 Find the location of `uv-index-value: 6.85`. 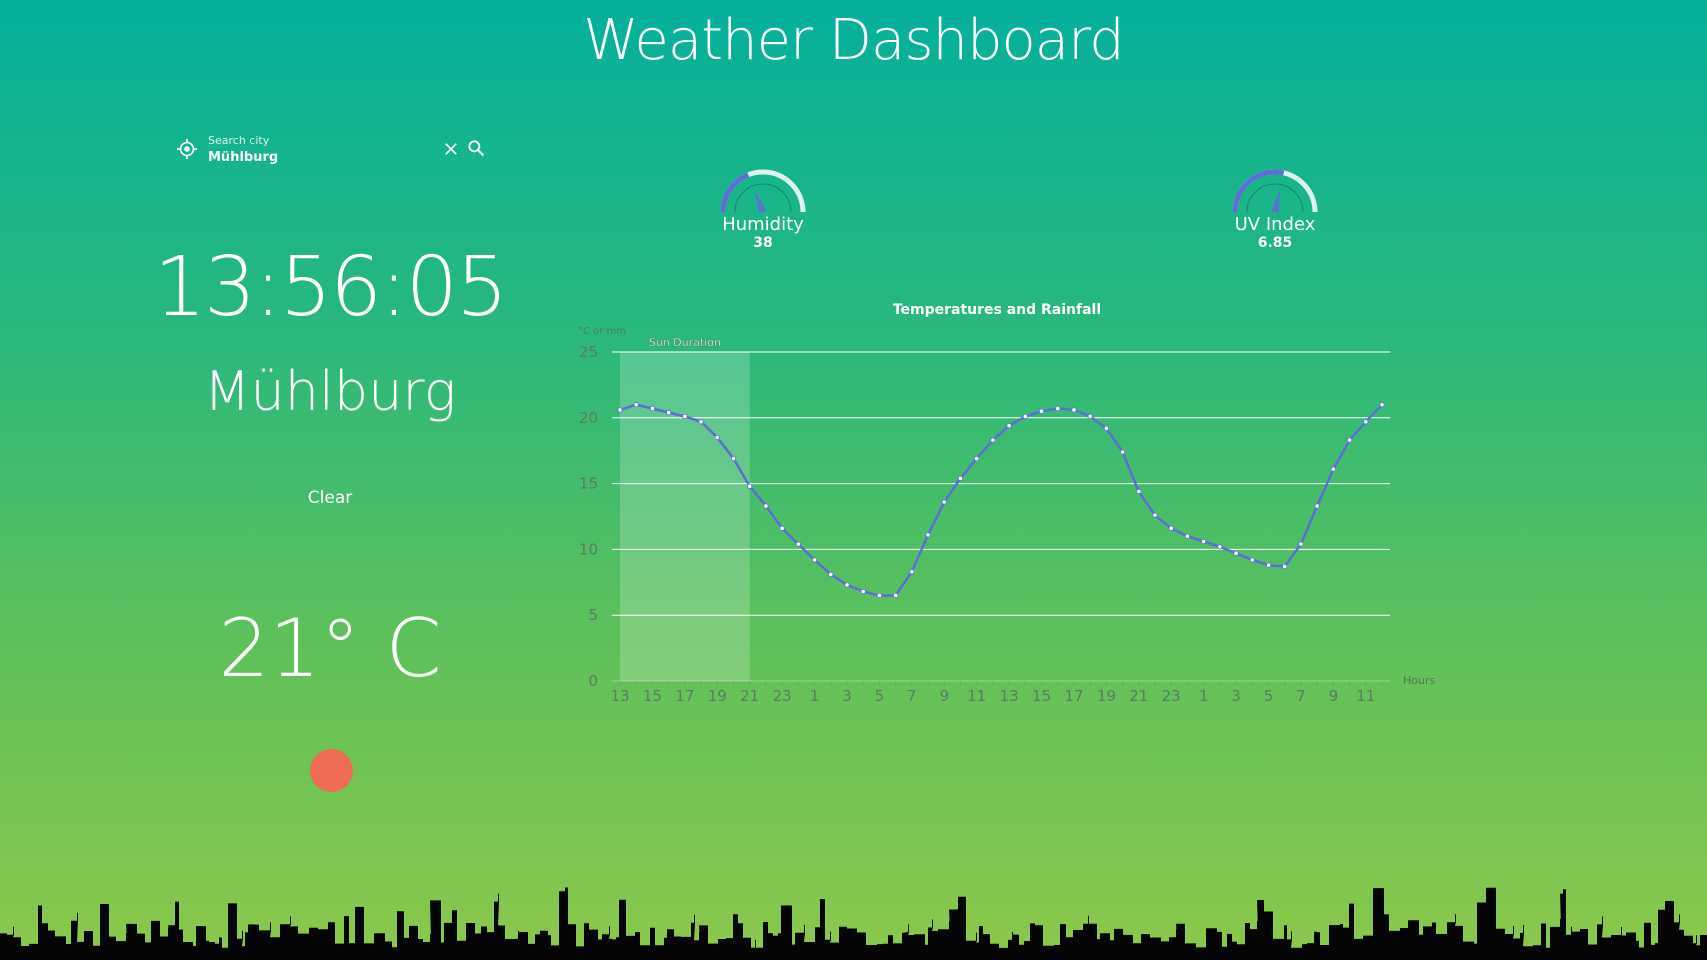

uv-index-value: 6.85 is located at coordinates (1275, 243).